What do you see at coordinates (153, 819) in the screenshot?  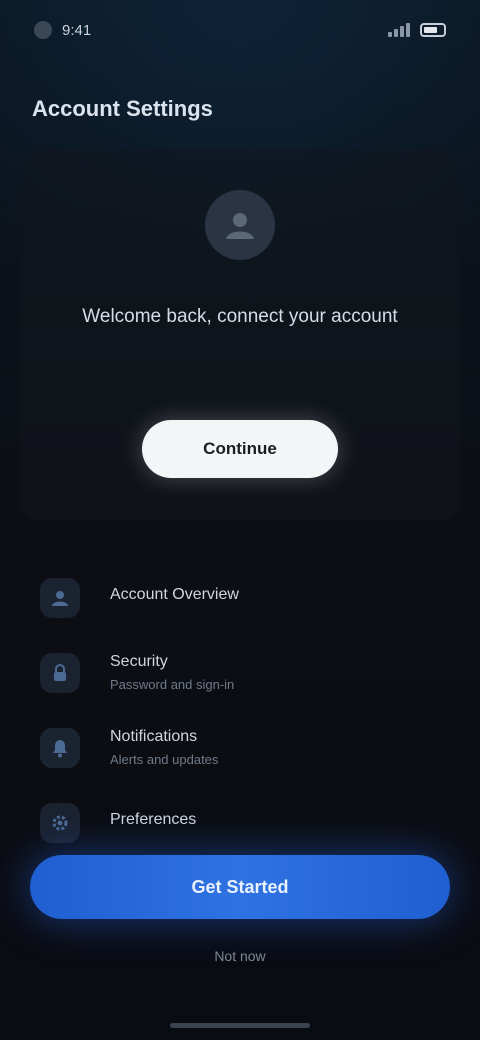 I see `list-item-title: Preferences` at bounding box center [153, 819].